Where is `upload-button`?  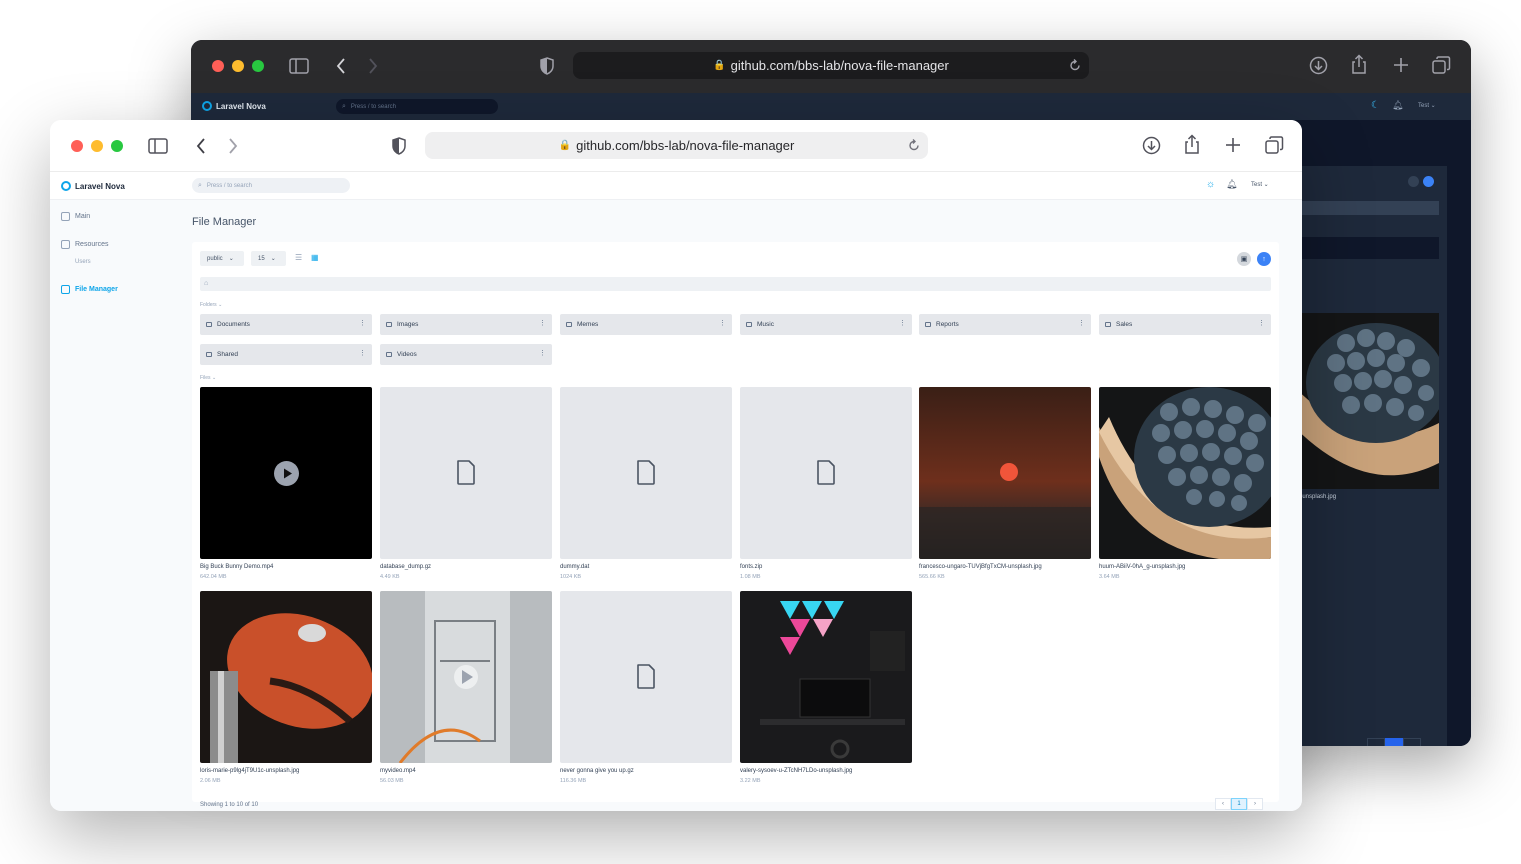
upload-button is located at coordinates (1428, 181).